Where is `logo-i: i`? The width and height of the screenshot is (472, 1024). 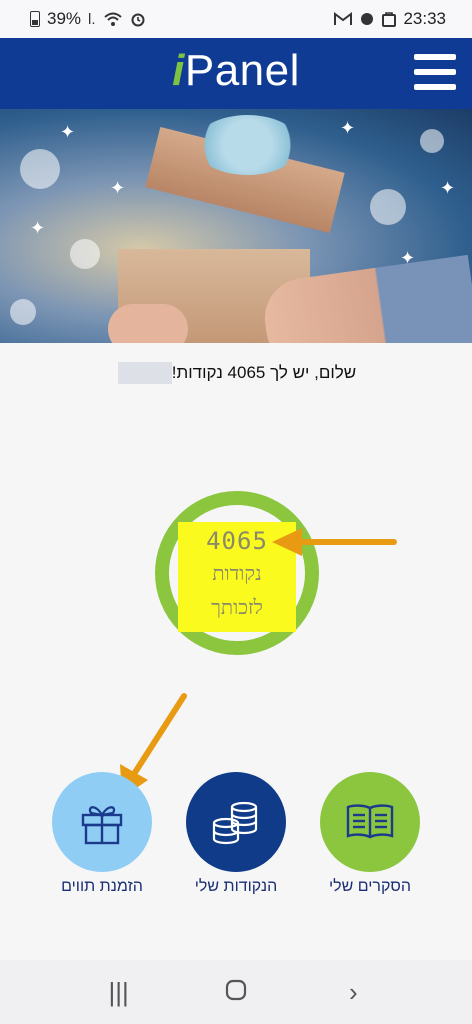
logo-i: i is located at coordinates (178, 70).